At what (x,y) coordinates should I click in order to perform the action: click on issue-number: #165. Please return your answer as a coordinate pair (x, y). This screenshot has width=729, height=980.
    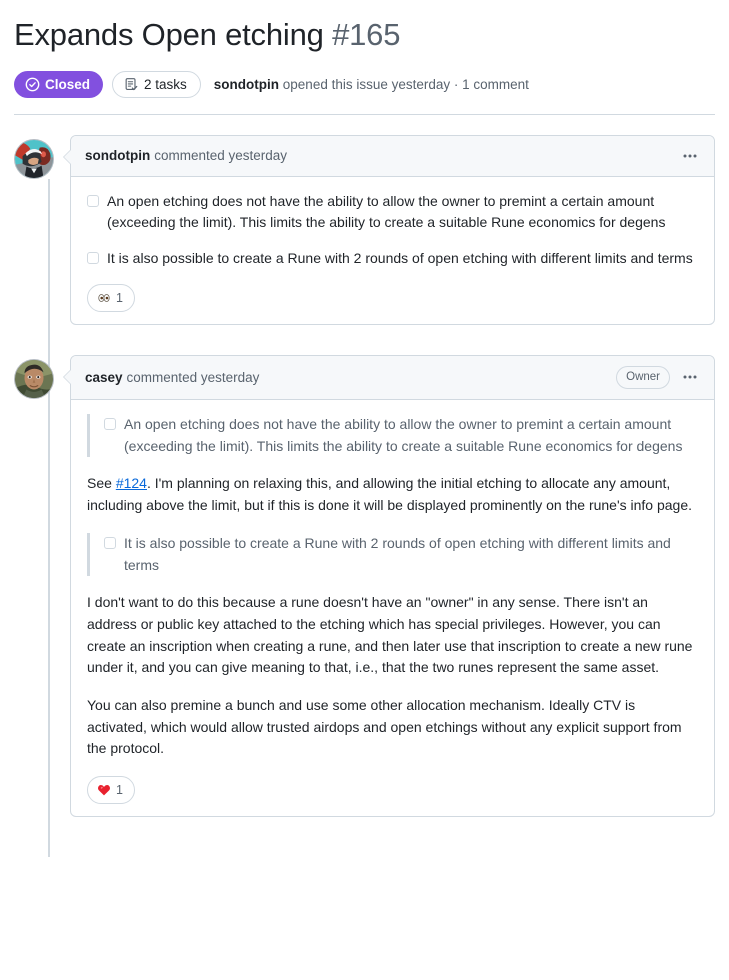
    Looking at the image, I should click on (366, 34).